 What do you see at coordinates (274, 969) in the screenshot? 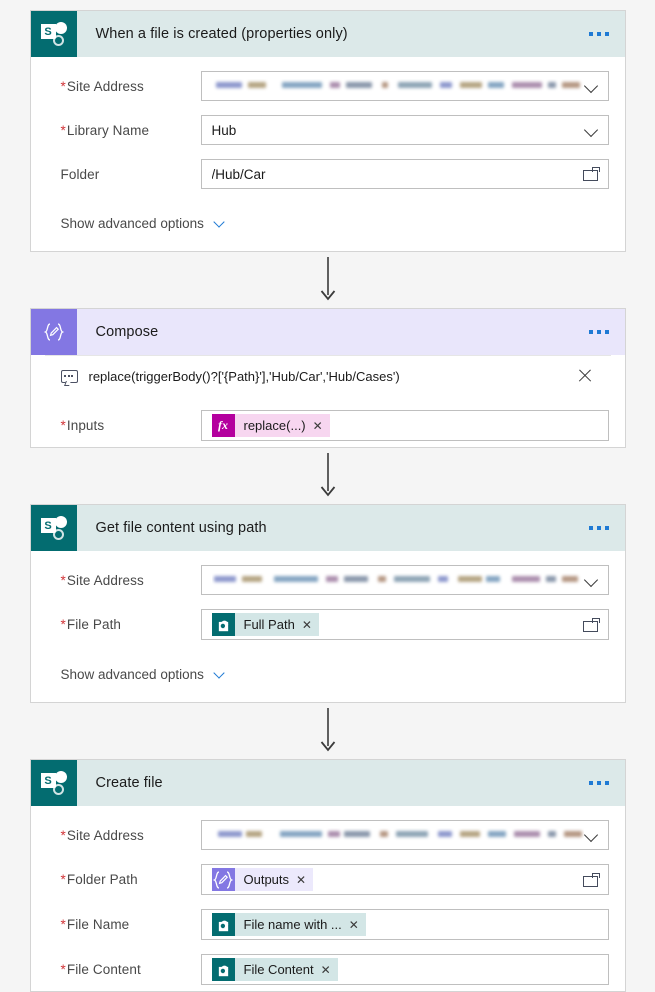
I see `dynamic-content-token-file-content: S File Content✕` at bounding box center [274, 969].